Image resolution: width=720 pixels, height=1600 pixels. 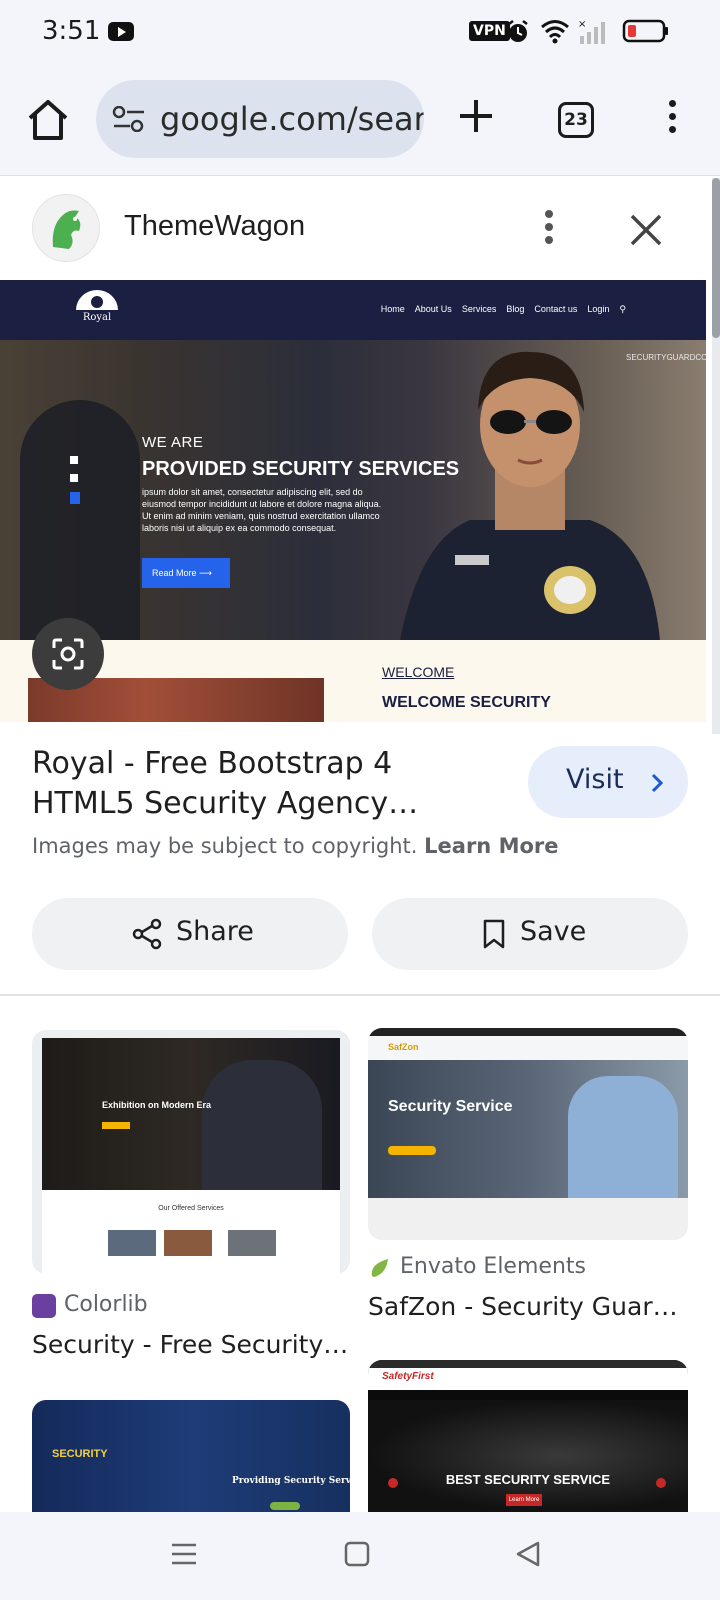 I want to click on status-time: 3:51, so click(x=71, y=31).